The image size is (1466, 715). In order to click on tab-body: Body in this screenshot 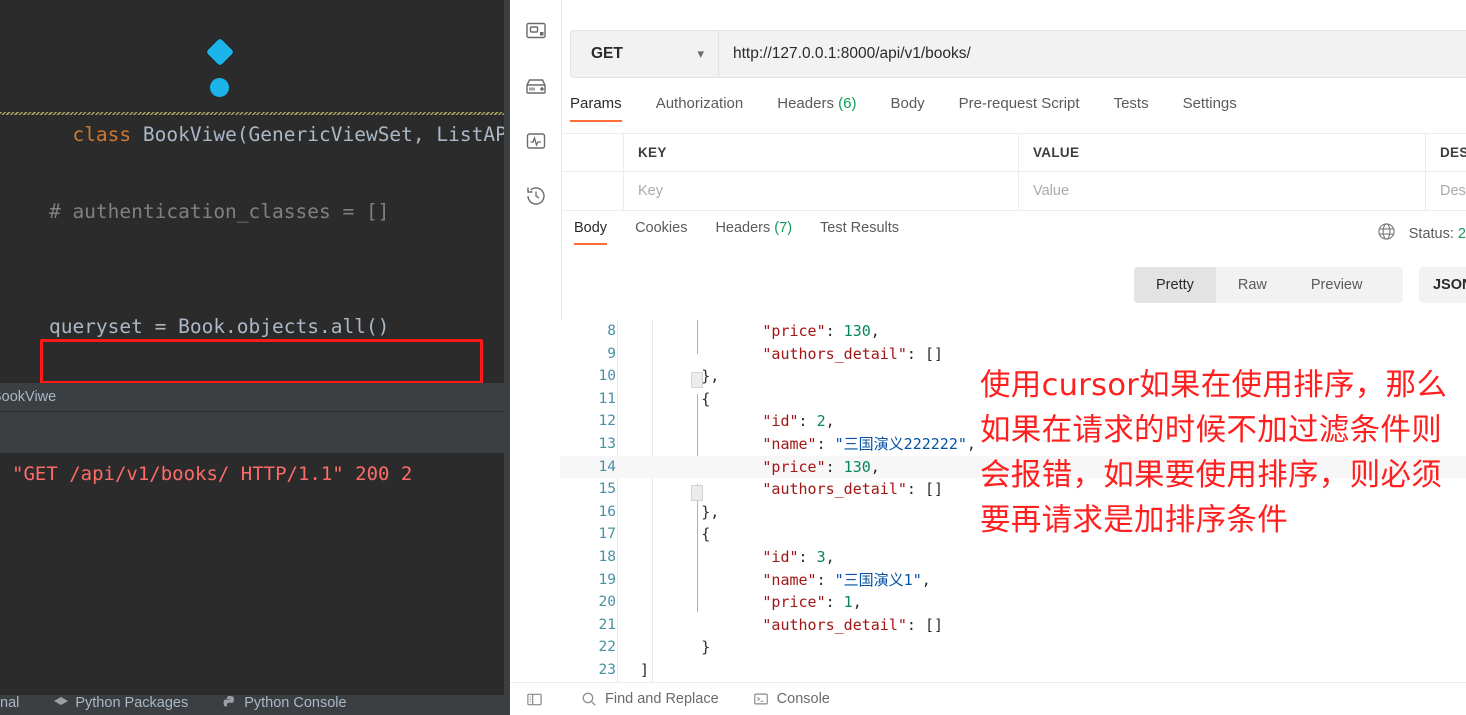, I will do `click(907, 108)`.